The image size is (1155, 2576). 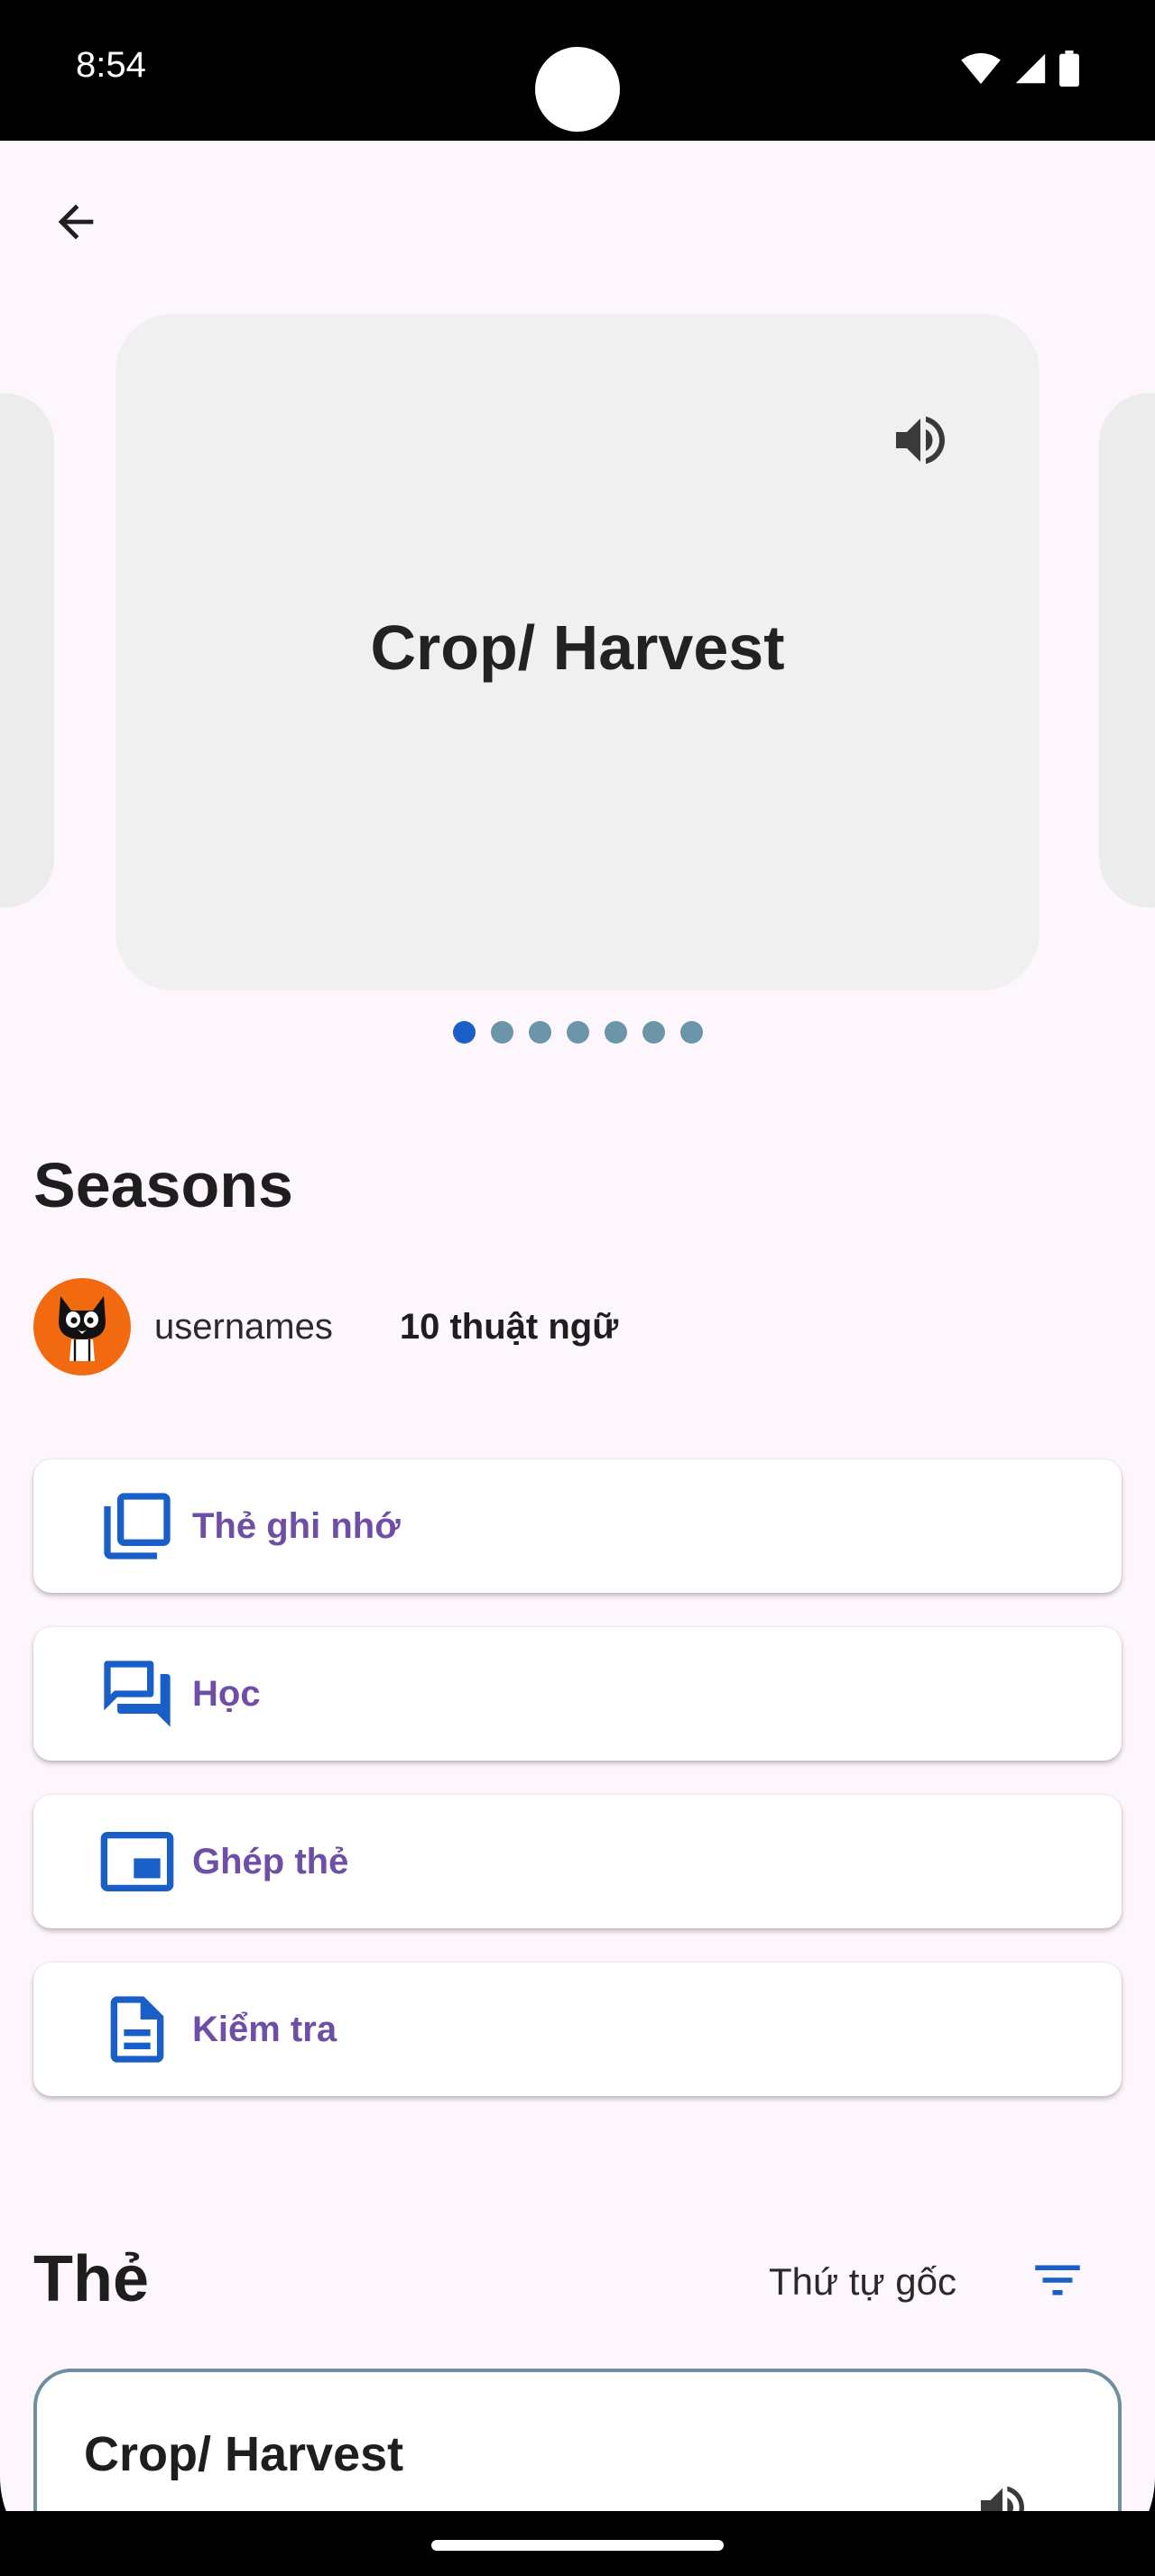 I want to click on carousel-page-indicator, so click(x=577, y=1032).